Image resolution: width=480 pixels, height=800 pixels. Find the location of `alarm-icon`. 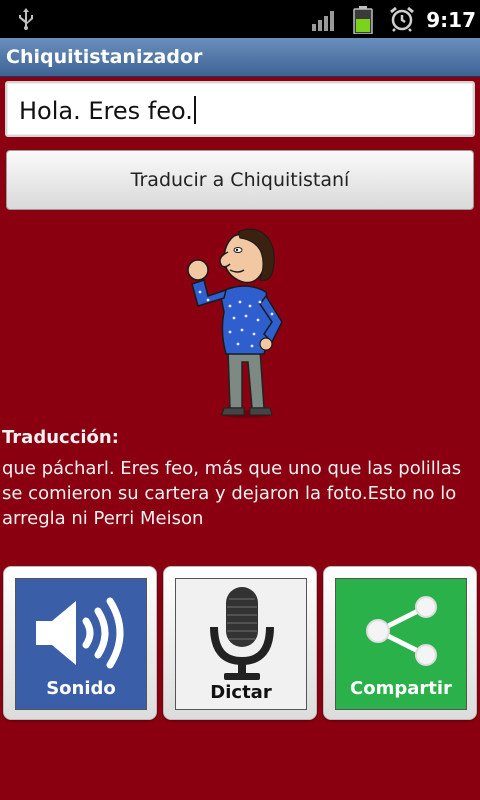

alarm-icon is located at coordinates (402, 19).